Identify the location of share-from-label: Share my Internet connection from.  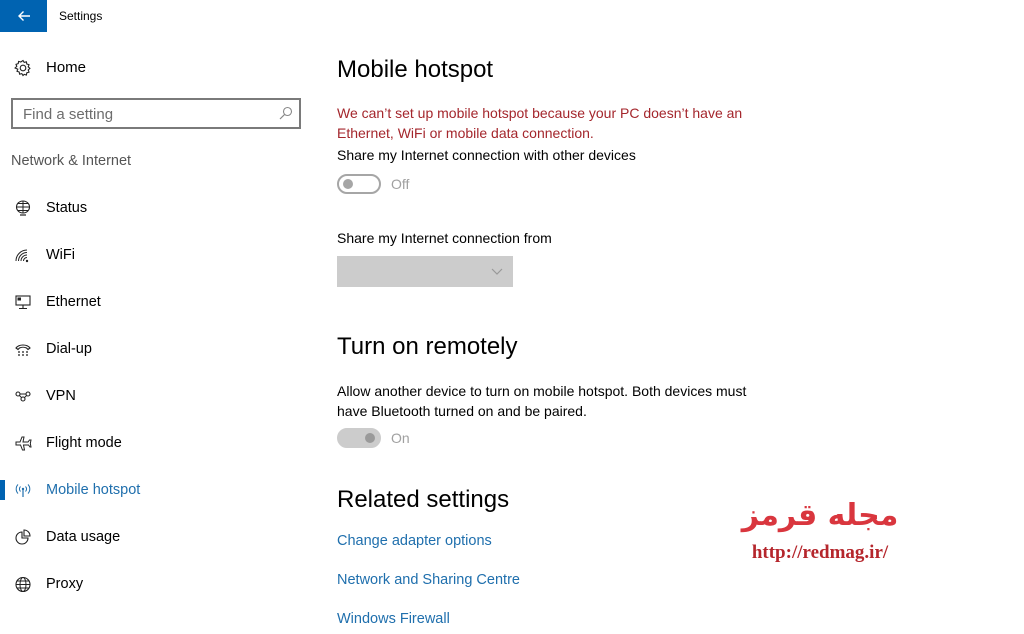
(444, 238).